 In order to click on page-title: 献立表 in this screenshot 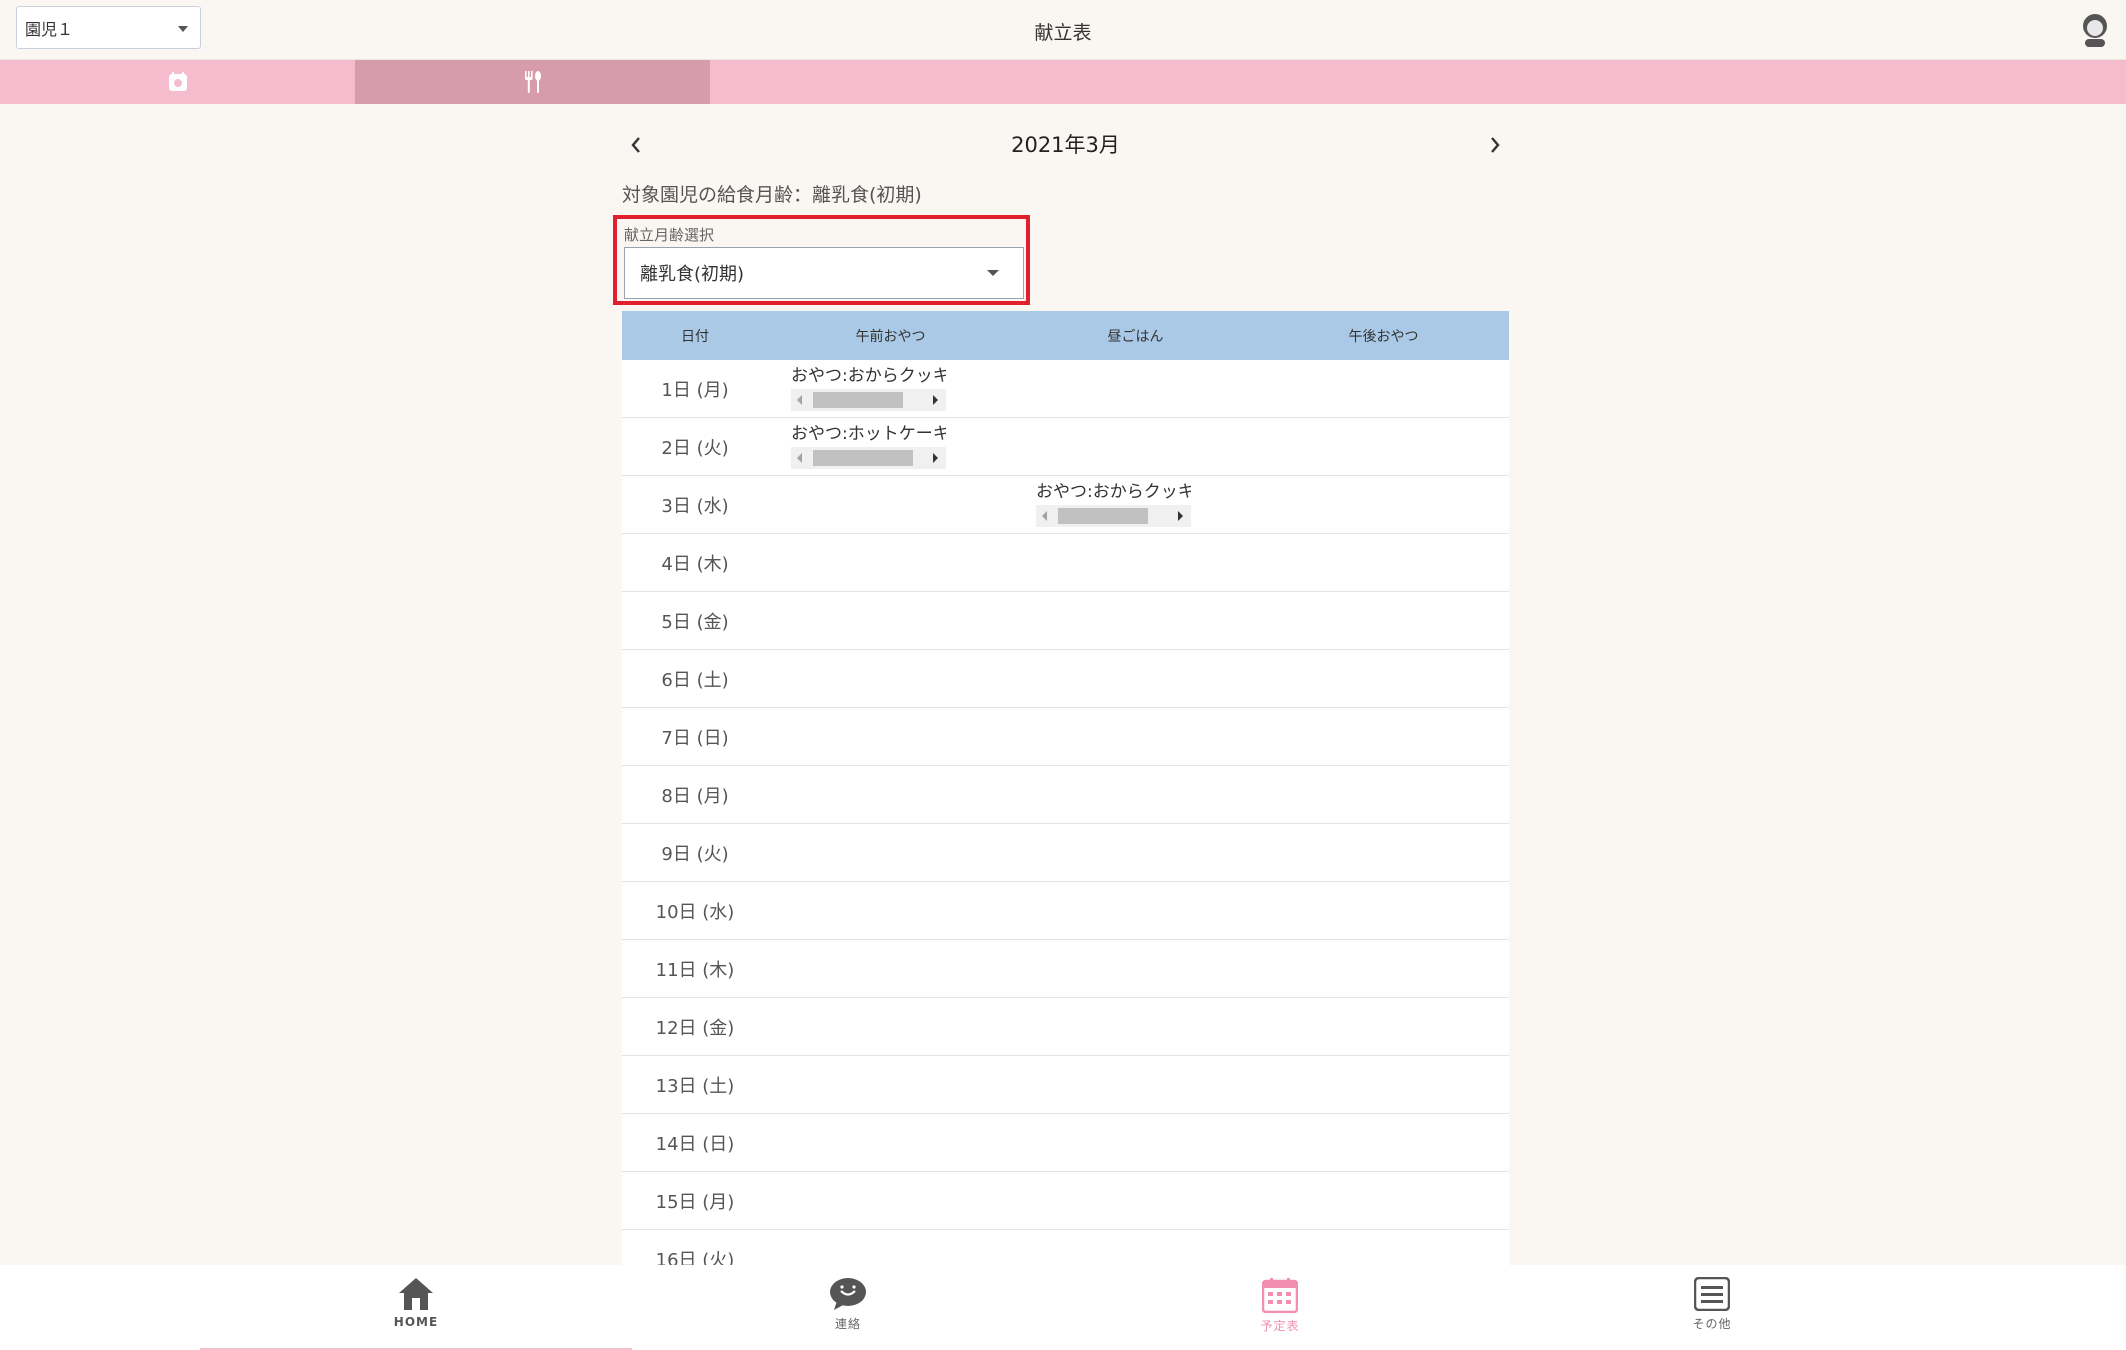, I will do `click(1063, 33)`.